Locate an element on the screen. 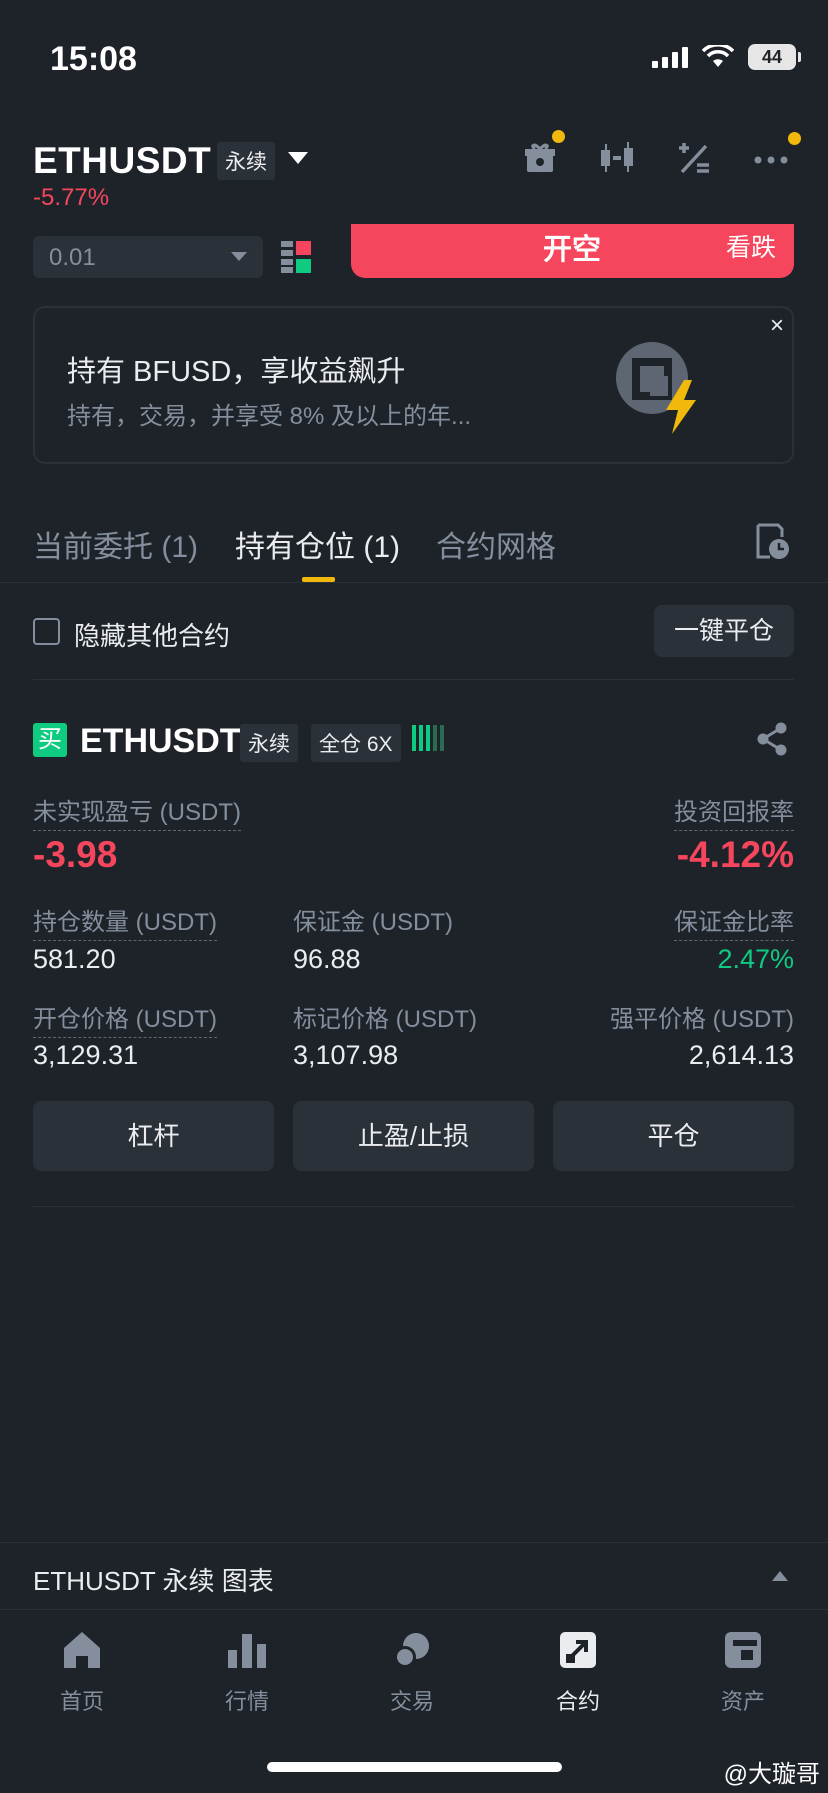  nav-trade-label: 交易 is located at coordinates (411, 1701).